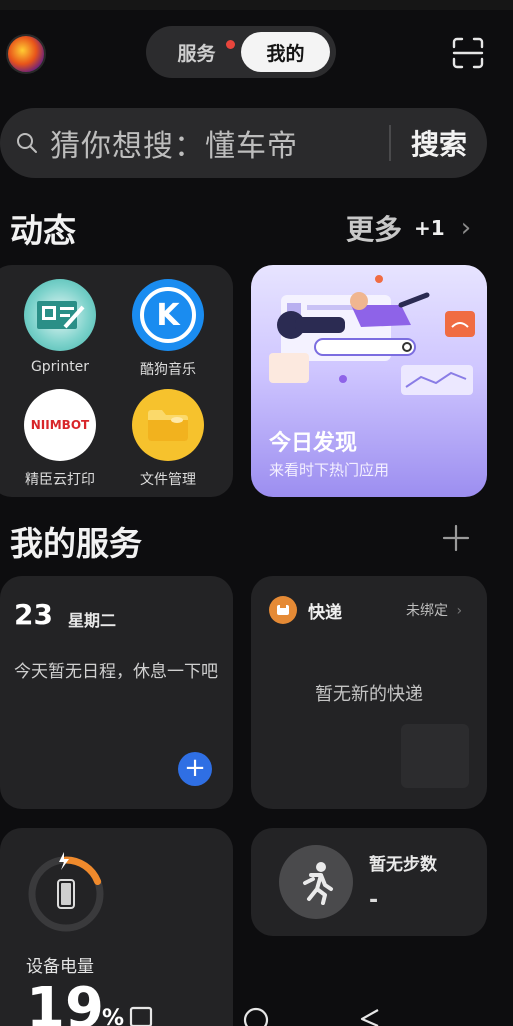 The height and width of the screenshot is (1026, 513). What do you see at coordinates (230, 44) in the screenshot?
I see `notification-dot` at bounding box center [230, 44].